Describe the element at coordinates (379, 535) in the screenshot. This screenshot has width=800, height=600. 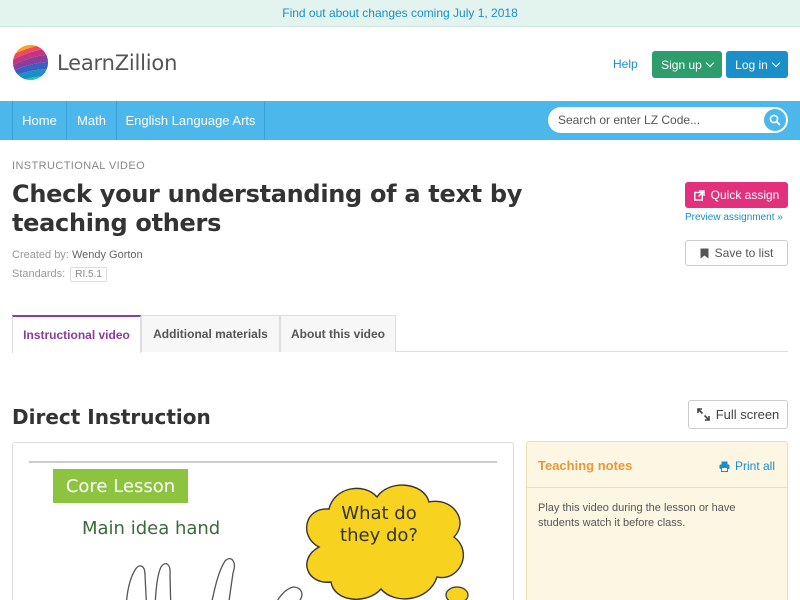
I see `bubble-line-2: they do?` at that location.